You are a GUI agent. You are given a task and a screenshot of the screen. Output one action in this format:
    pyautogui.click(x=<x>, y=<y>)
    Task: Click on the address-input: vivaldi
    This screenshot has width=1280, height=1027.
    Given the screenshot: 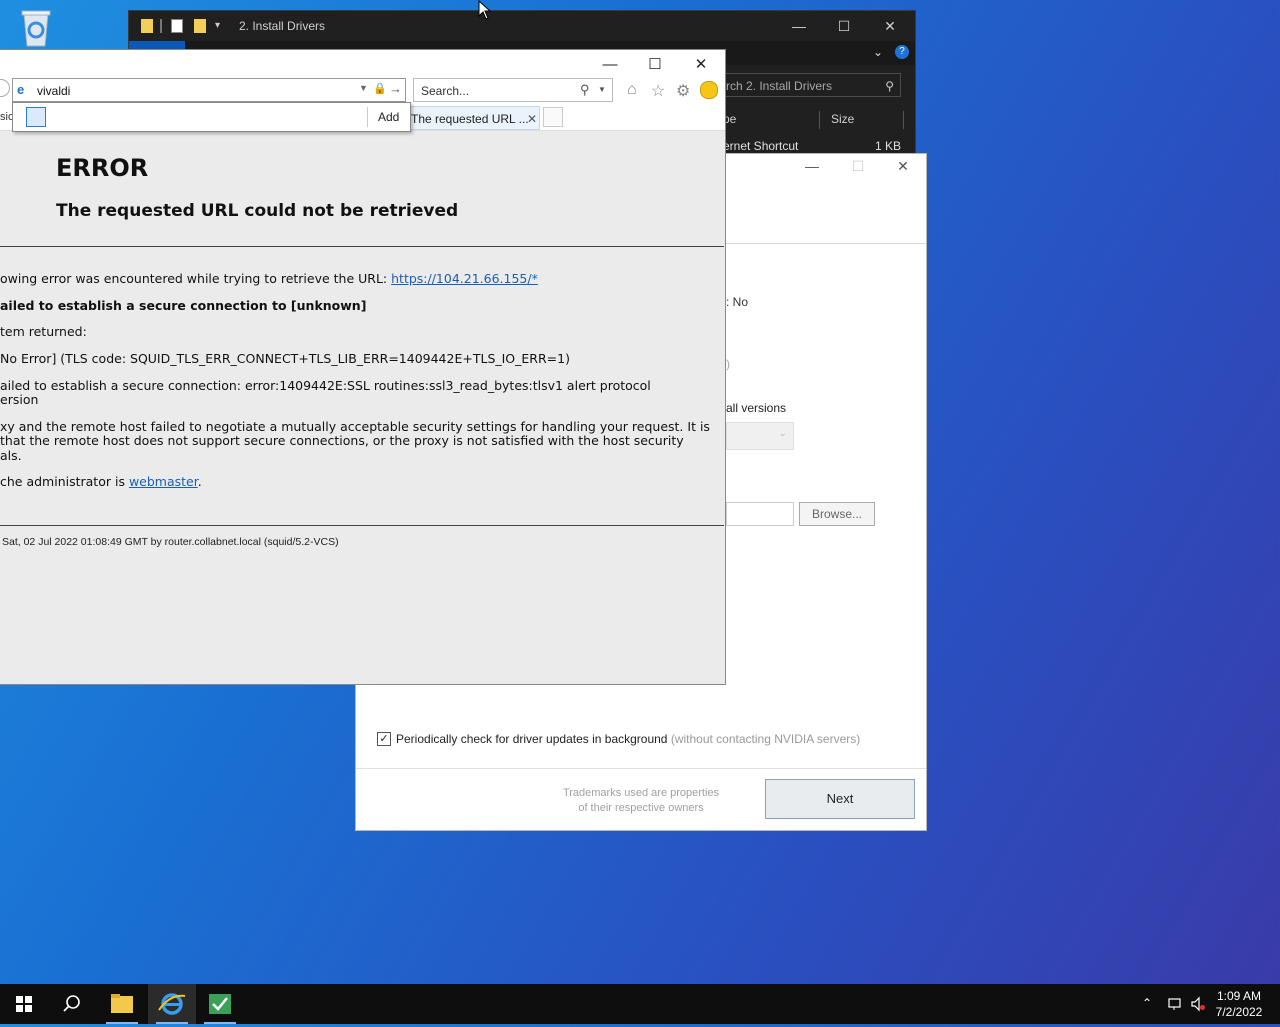 What is the action you would take?
    pyautogui.click(x=53, y=91)
    